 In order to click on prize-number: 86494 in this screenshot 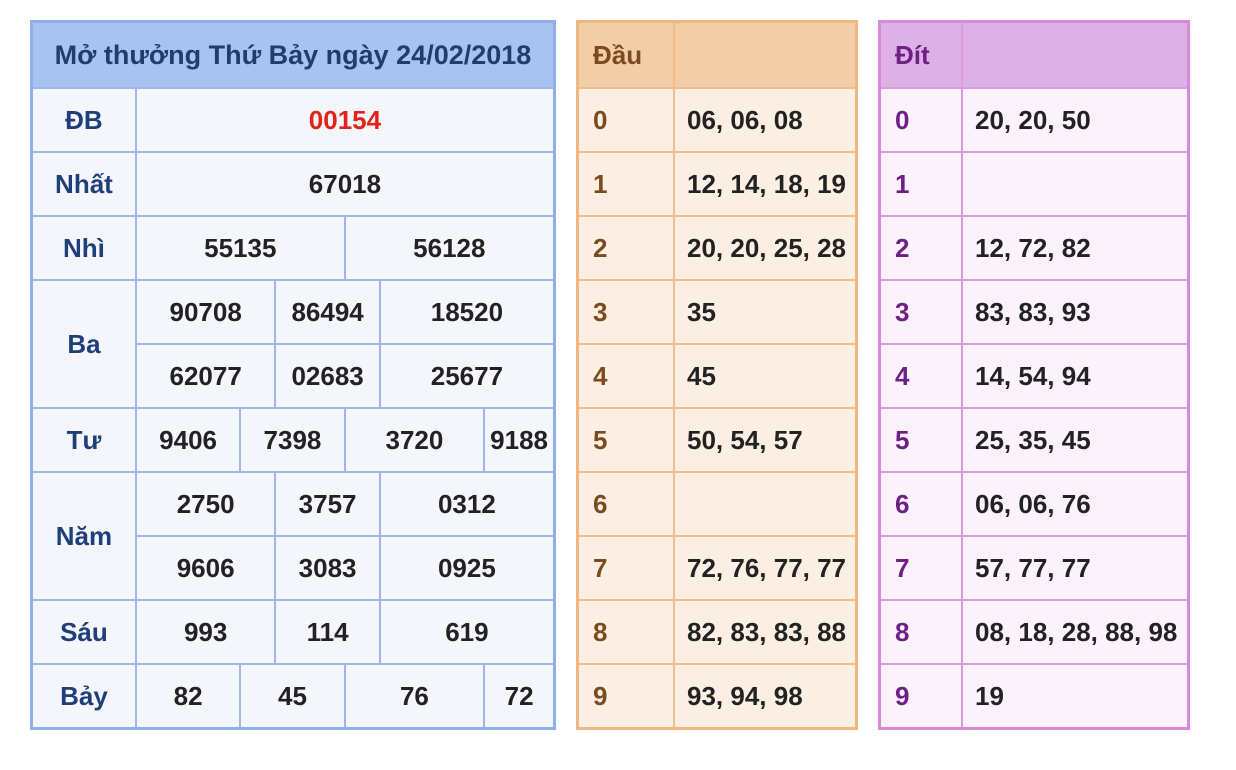, I will do `click(327, 312)`.